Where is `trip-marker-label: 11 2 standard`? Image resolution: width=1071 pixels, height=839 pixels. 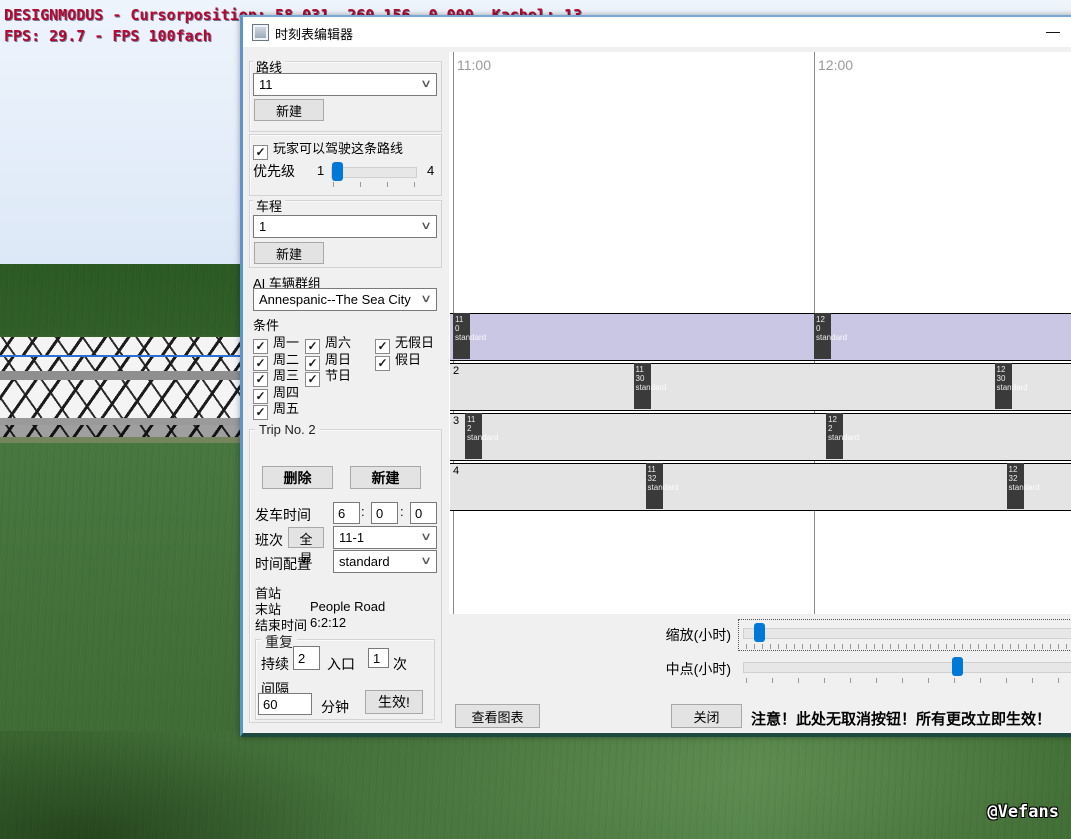
trip-marker-label: 11 2 standard is located at coordinates (483, 428).